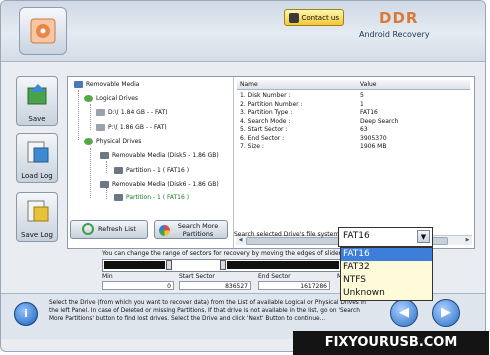 The width and height of the screenshot is (490, 355). What do you see at coordinates (132, 112) in the screenshot?
I see `tree-drive-d: D:\( 1.84 GB - - FAT)` at bounding box center [132, 112].